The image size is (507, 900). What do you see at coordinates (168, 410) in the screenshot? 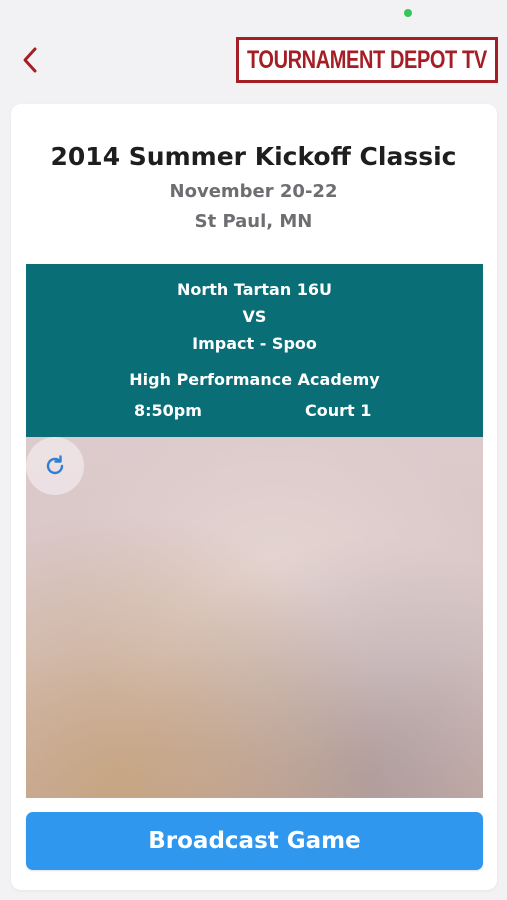
I see `game-time: 8:50pm` at bounding box center [168, 410].